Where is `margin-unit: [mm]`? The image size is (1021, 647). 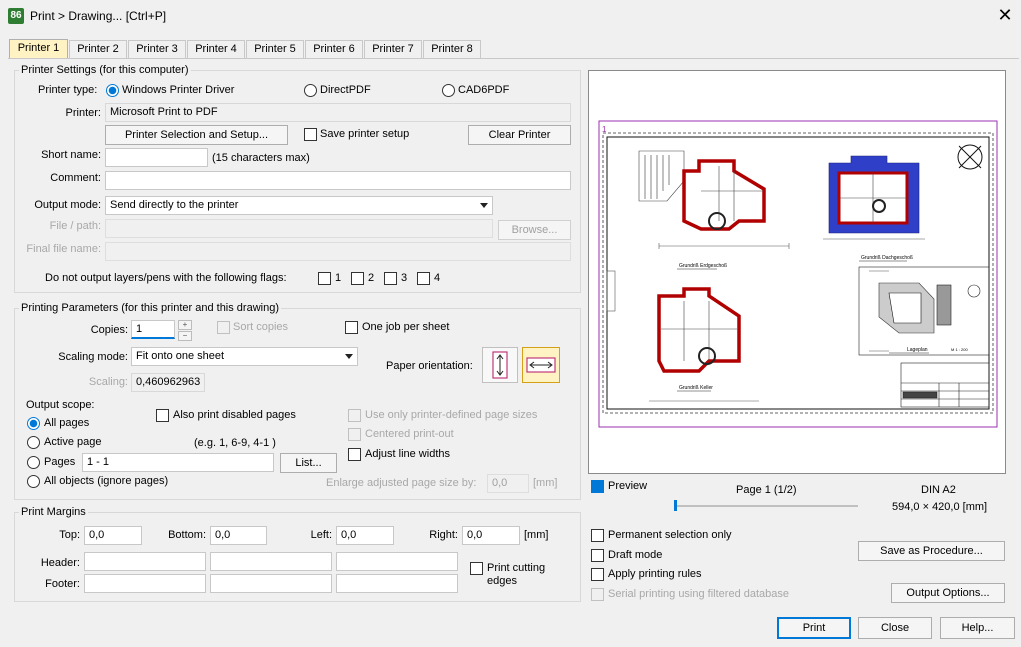 margin-unit: [mm] is located at coordinates (536, 535).